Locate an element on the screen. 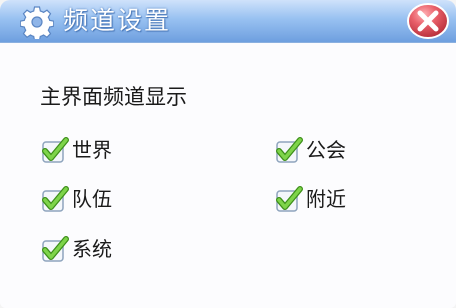  option-label: 队伍 is located at coordinates (92, 199).